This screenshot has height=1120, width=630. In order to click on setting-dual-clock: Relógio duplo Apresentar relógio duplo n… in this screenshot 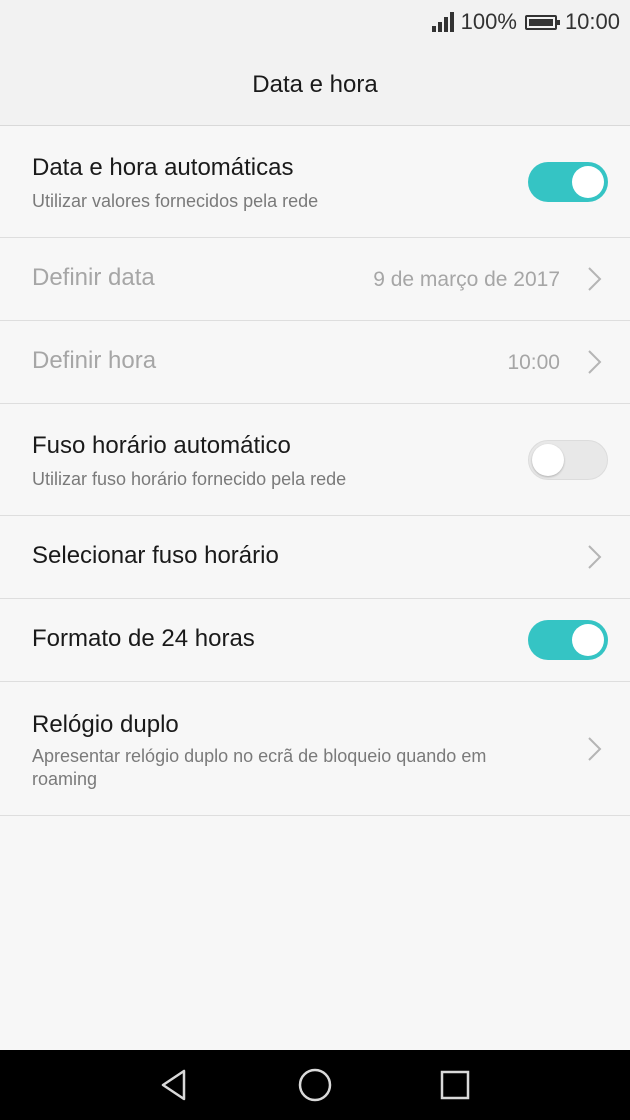, I will do `click(315, 749)`.